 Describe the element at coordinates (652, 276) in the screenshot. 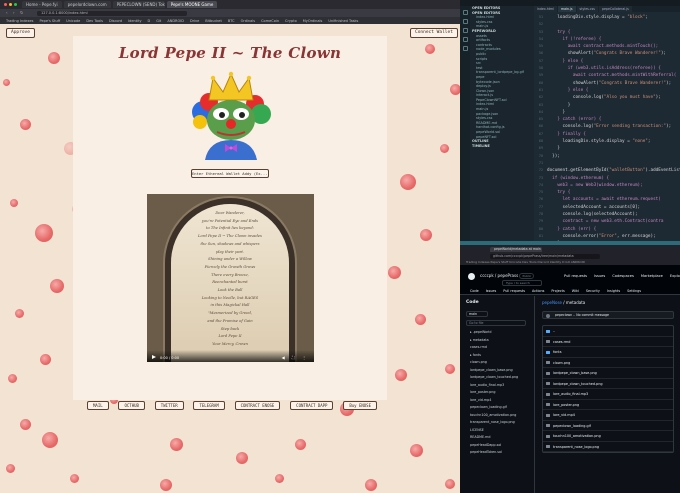

I see `top-nav-item: Marketplace` at that location.